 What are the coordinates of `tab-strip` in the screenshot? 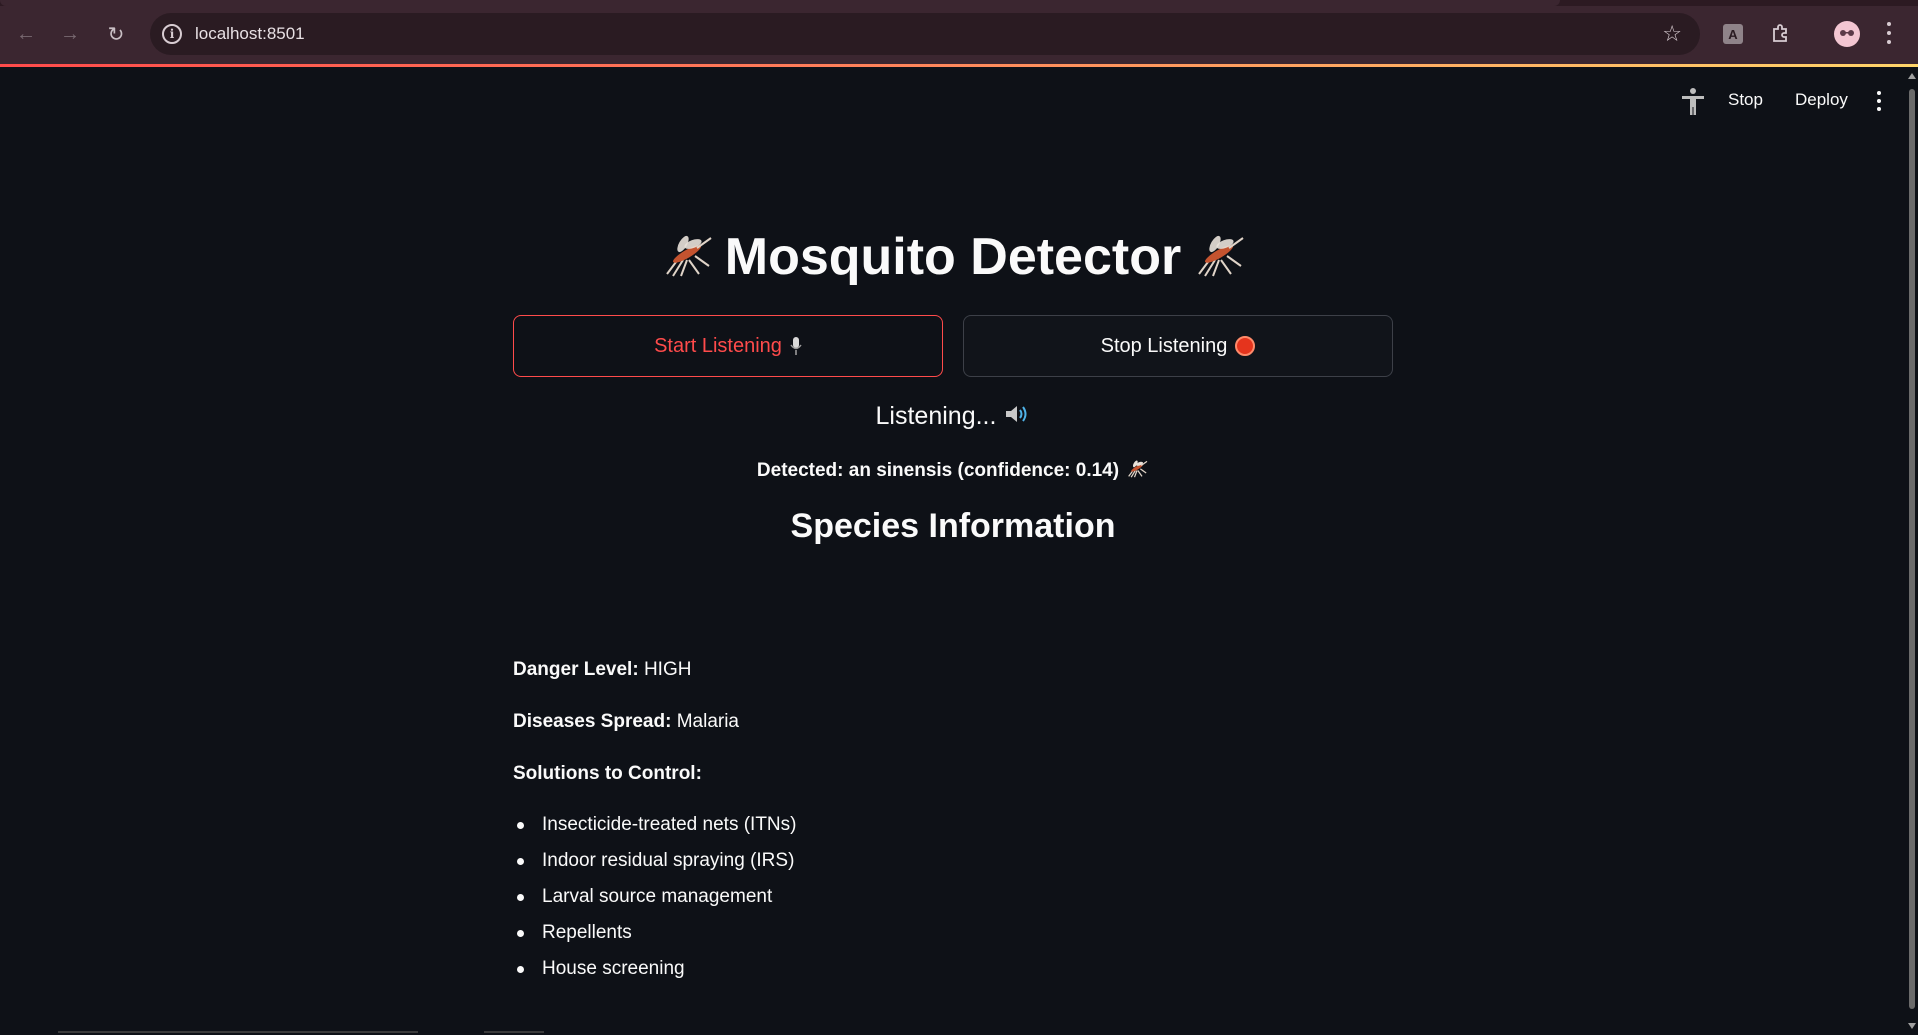 It's located at (959, 3).